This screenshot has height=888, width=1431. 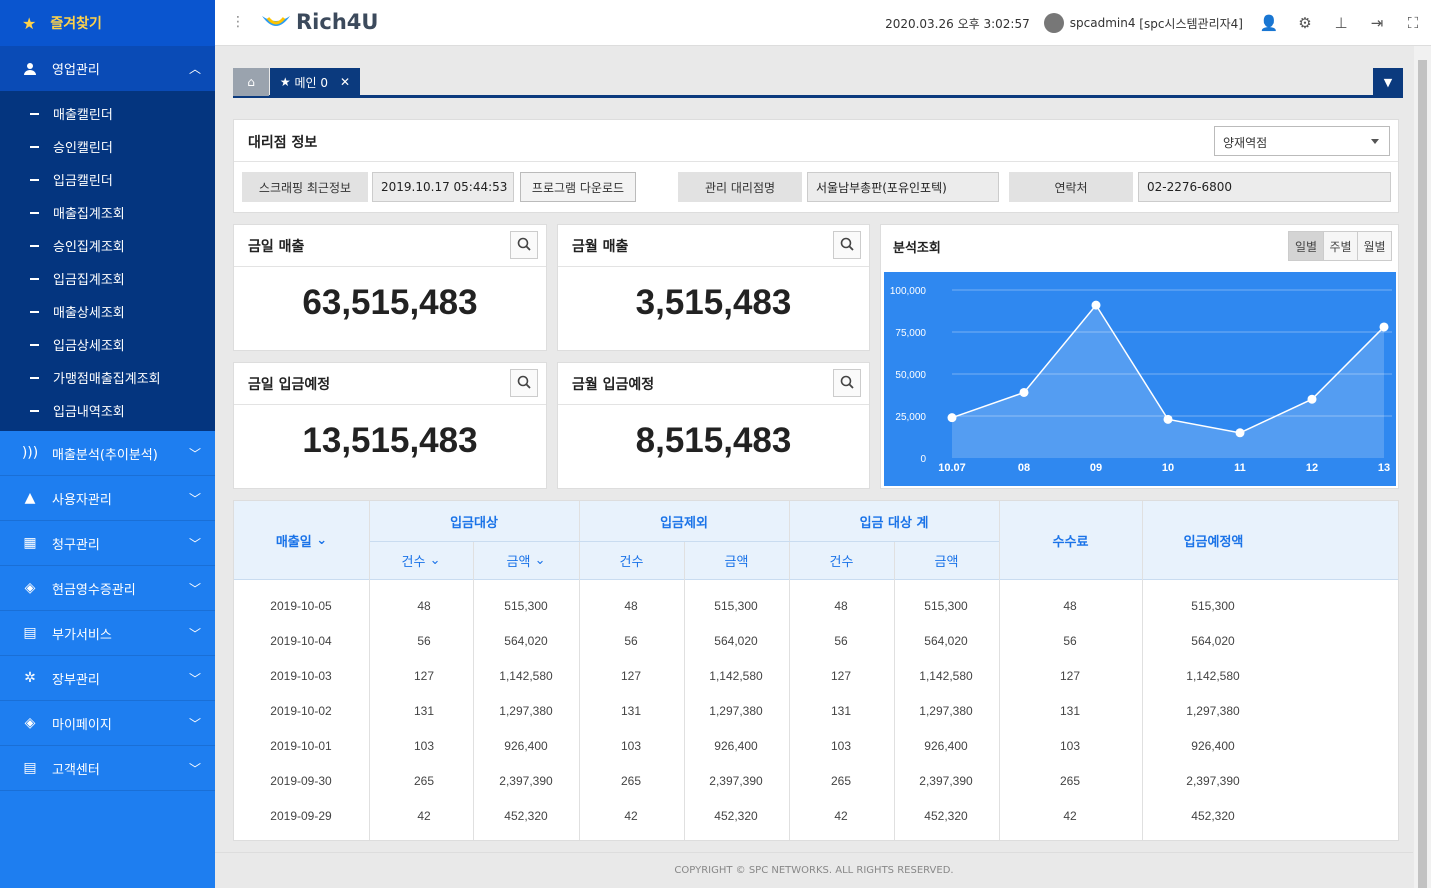 I want to click on tab-home: ⌂, so click(x=251, y=82).